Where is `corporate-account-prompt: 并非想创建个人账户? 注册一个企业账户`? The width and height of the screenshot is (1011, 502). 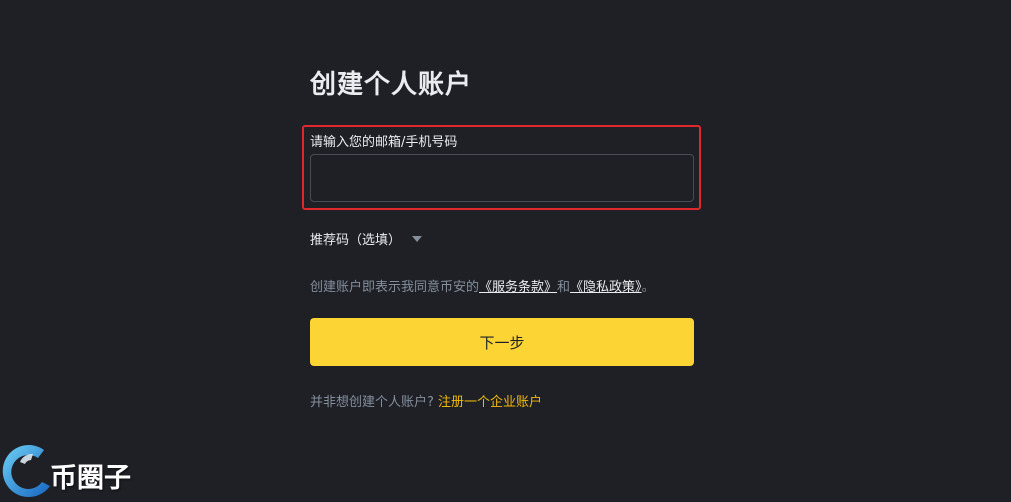 corporate-account-prompt: 并非想创建个人账户? 注册一个企业账户 is located at coordinates (426, 400).